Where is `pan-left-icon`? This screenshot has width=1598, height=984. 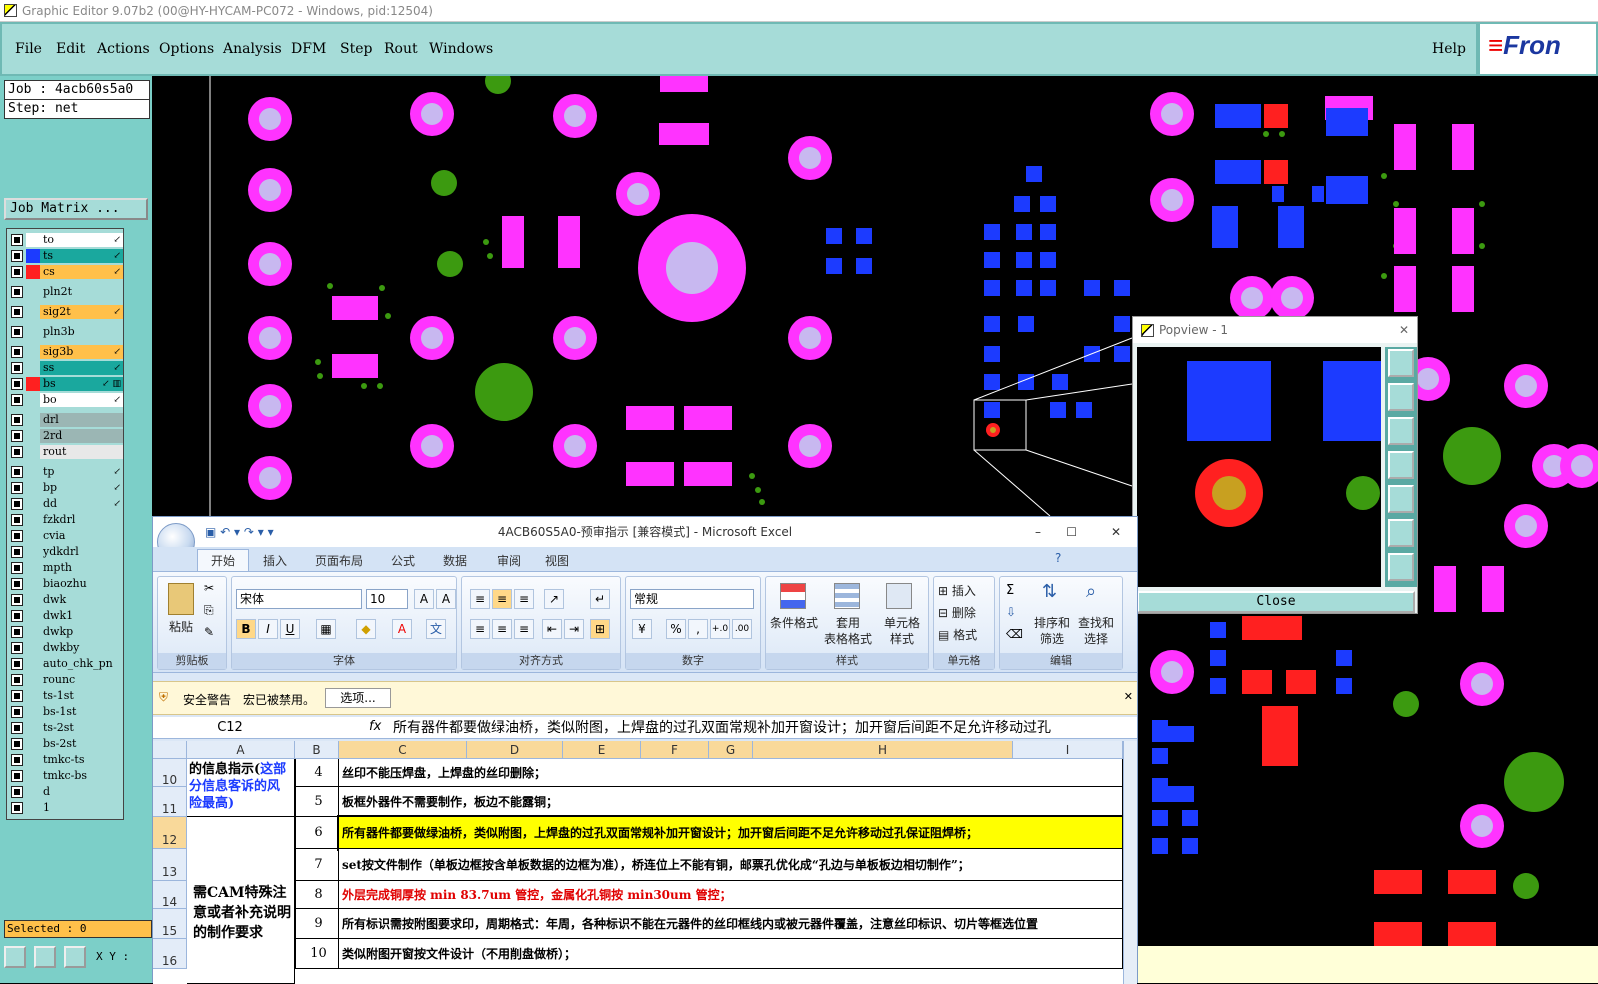 pan-left-icon is located at coordinates (1401, 465).